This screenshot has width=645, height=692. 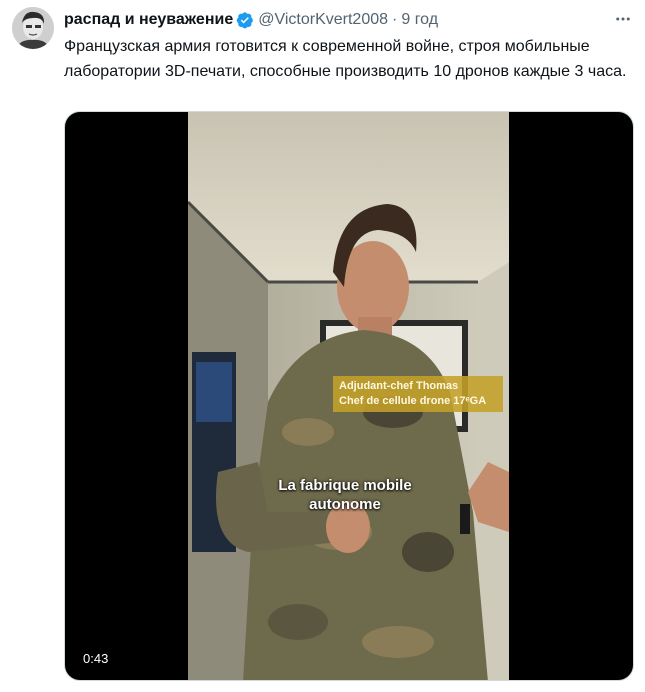 What do you see at coordinates (345, 485) in the screenshot?
I see `overlay-line1: La fabrique mobile` at bounding box center [345, 485].